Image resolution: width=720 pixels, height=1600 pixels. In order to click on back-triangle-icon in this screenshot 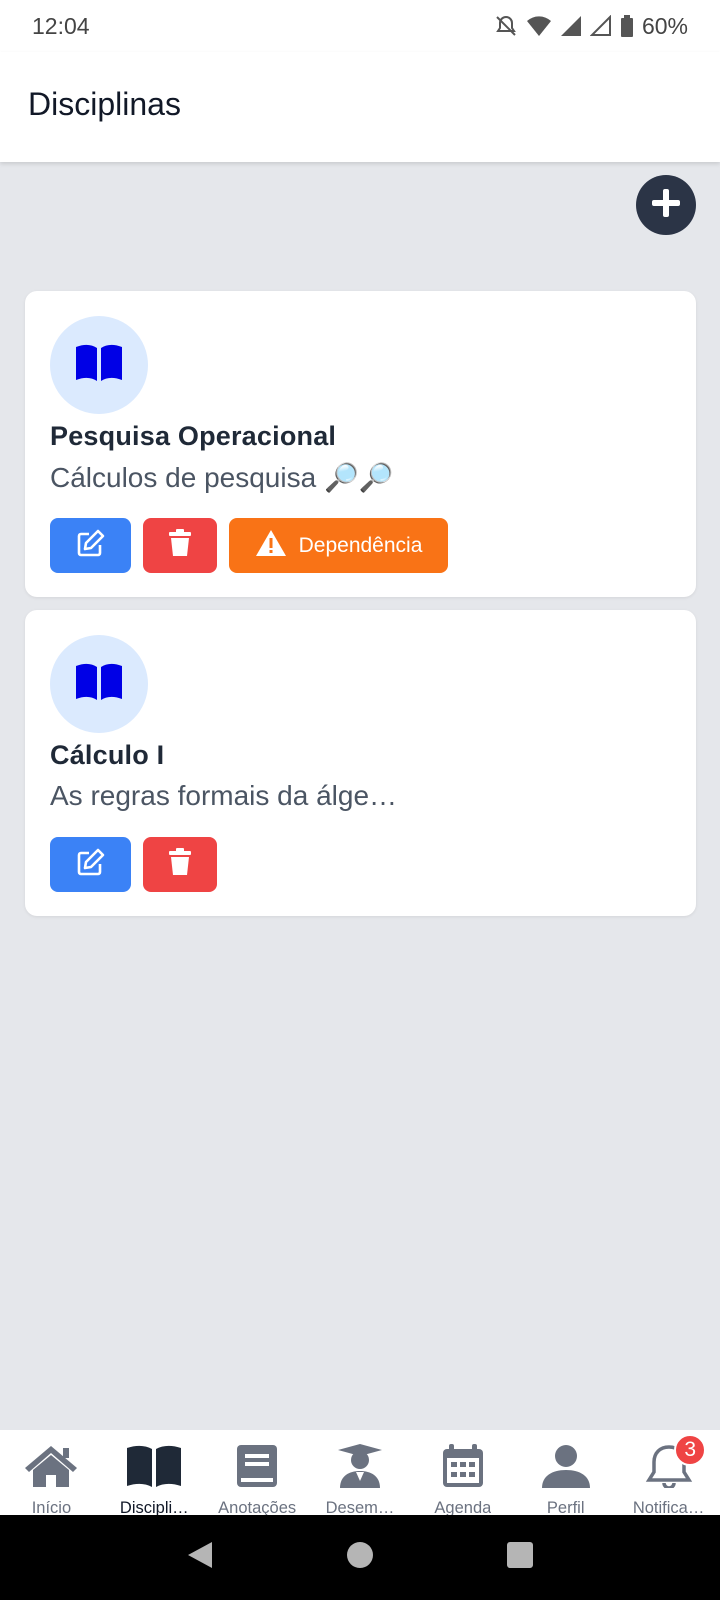, I will do `click(200, 1557)`.